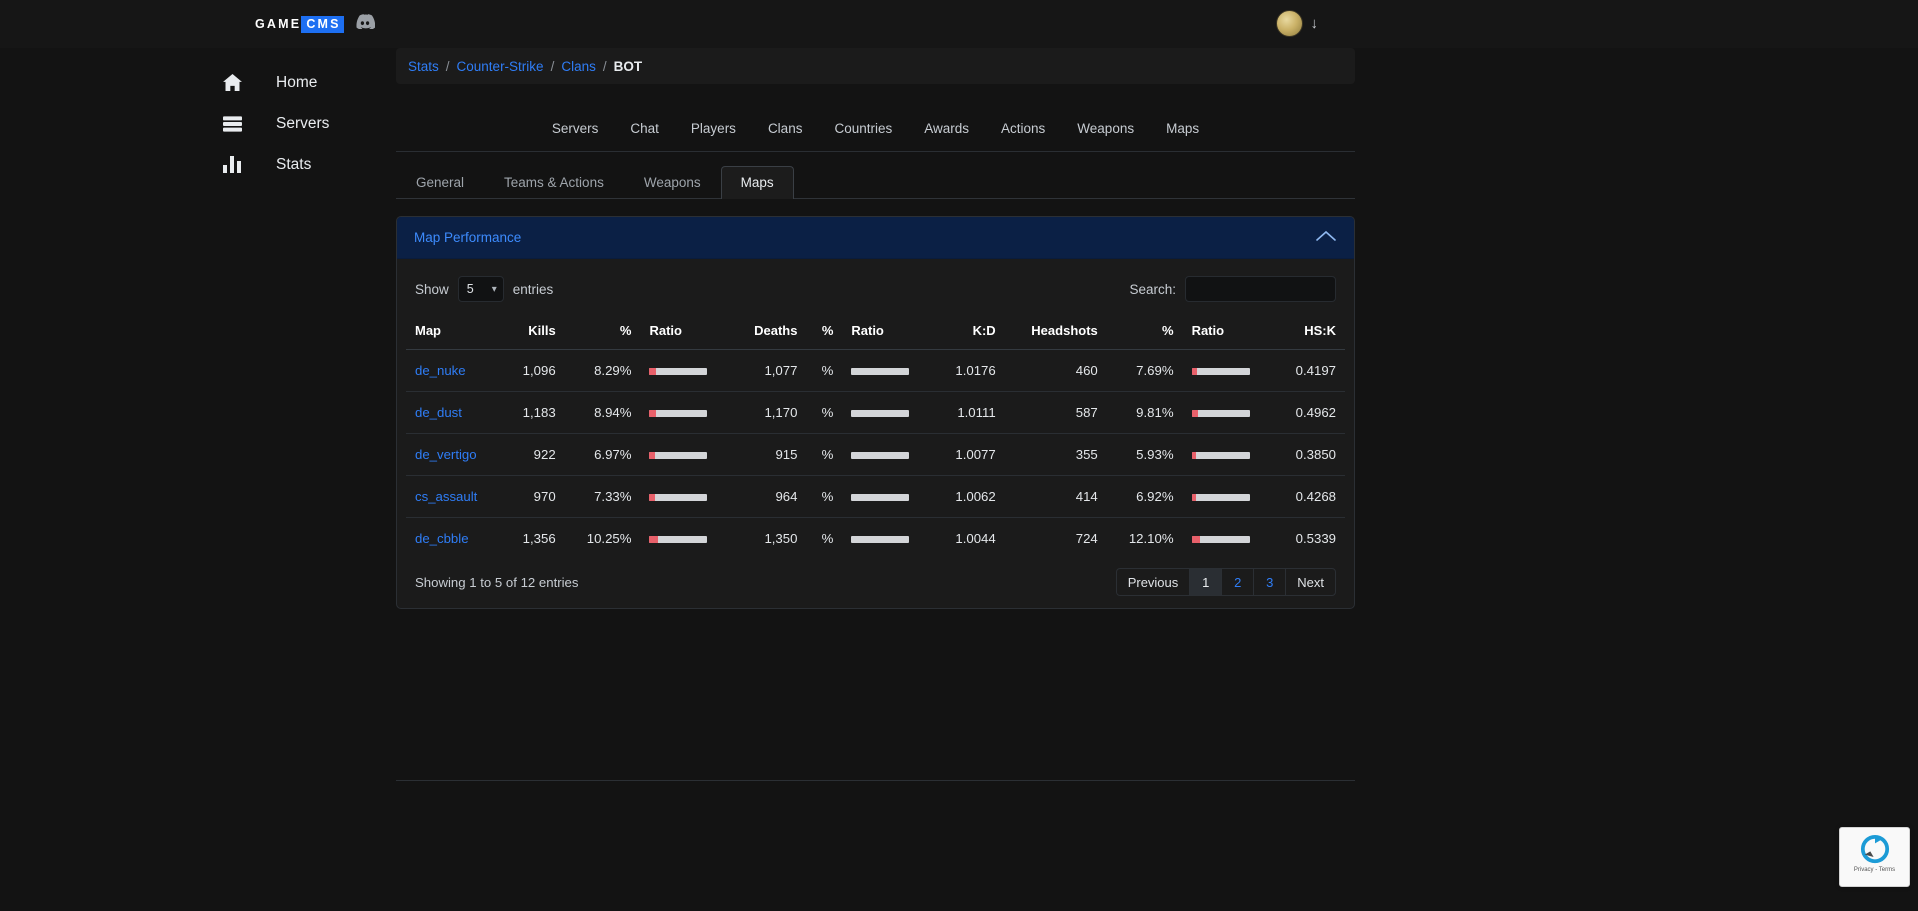  Describe the element at coordinates (480, 289) in the screenshot. I see `page-length-select: 5 ▾` at that location.